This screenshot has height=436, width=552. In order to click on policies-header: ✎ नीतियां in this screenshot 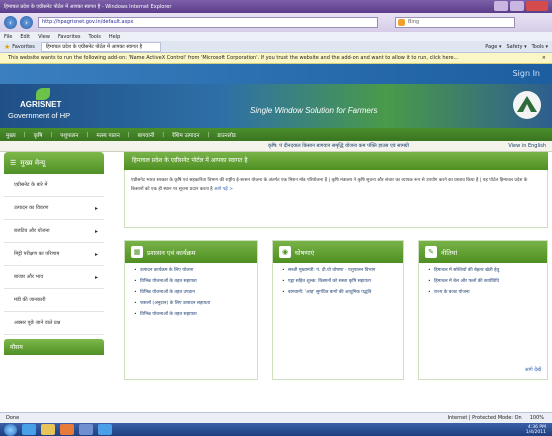, I will do `click(483, 252)`.